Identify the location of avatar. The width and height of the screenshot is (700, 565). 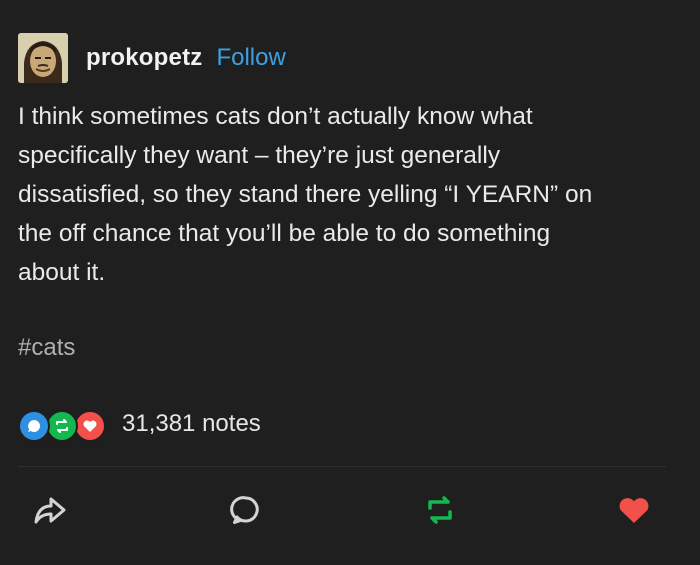
(43, 58).